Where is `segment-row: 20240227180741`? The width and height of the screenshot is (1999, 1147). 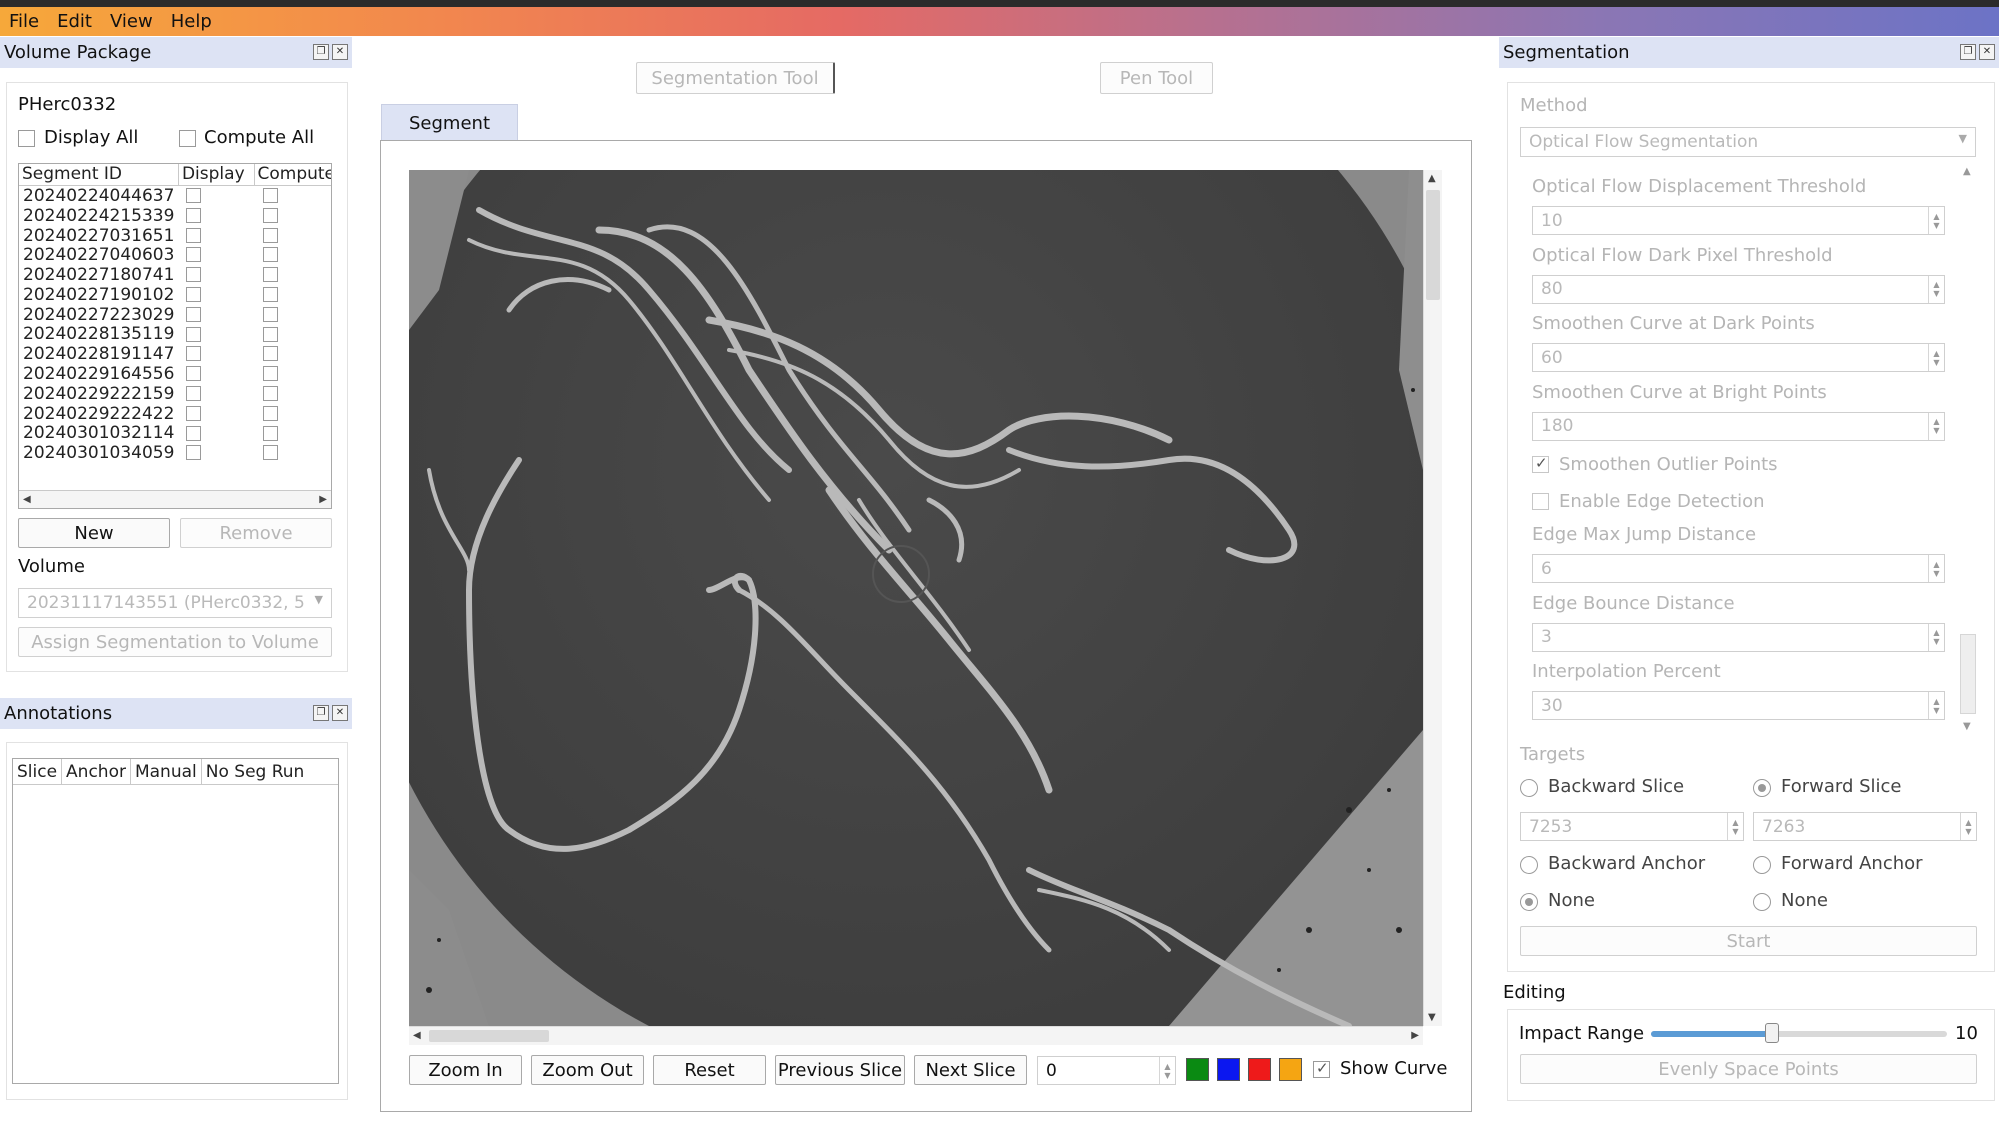
segment-row: 20240227180741 is located at coordinates (175, 275).